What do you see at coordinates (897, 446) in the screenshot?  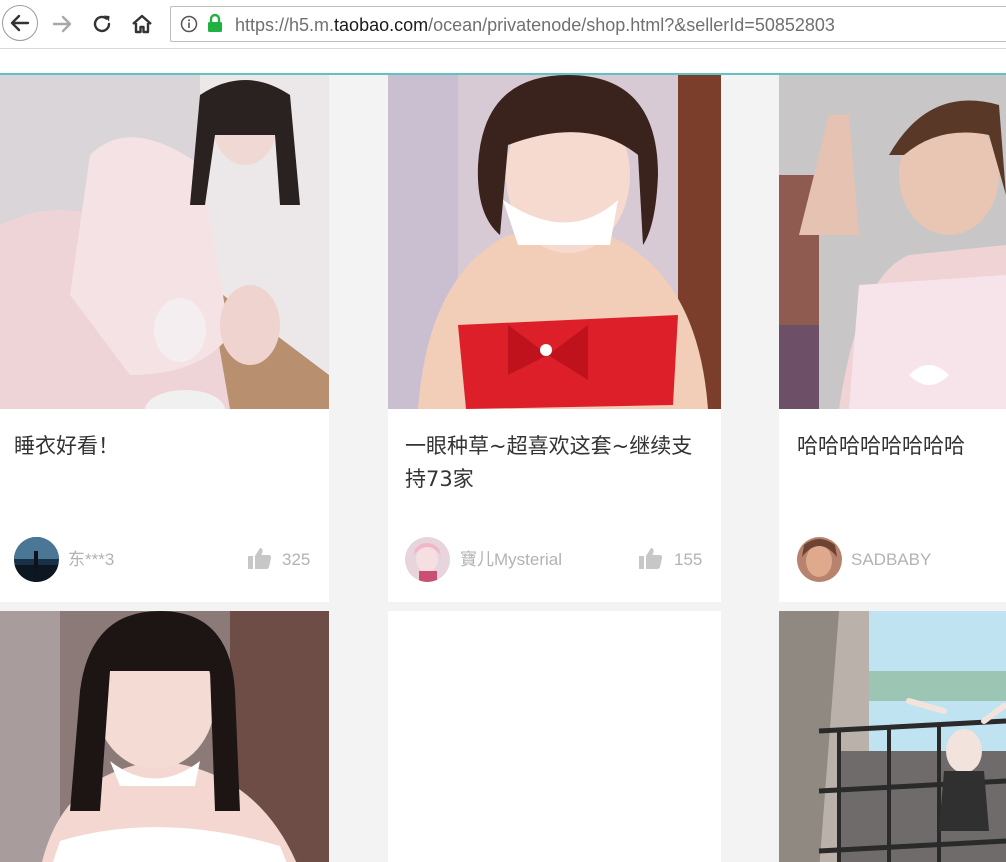 I see `post-title: 哈哈哈哈哈哈哈哈` at bounding box center [897, 446].